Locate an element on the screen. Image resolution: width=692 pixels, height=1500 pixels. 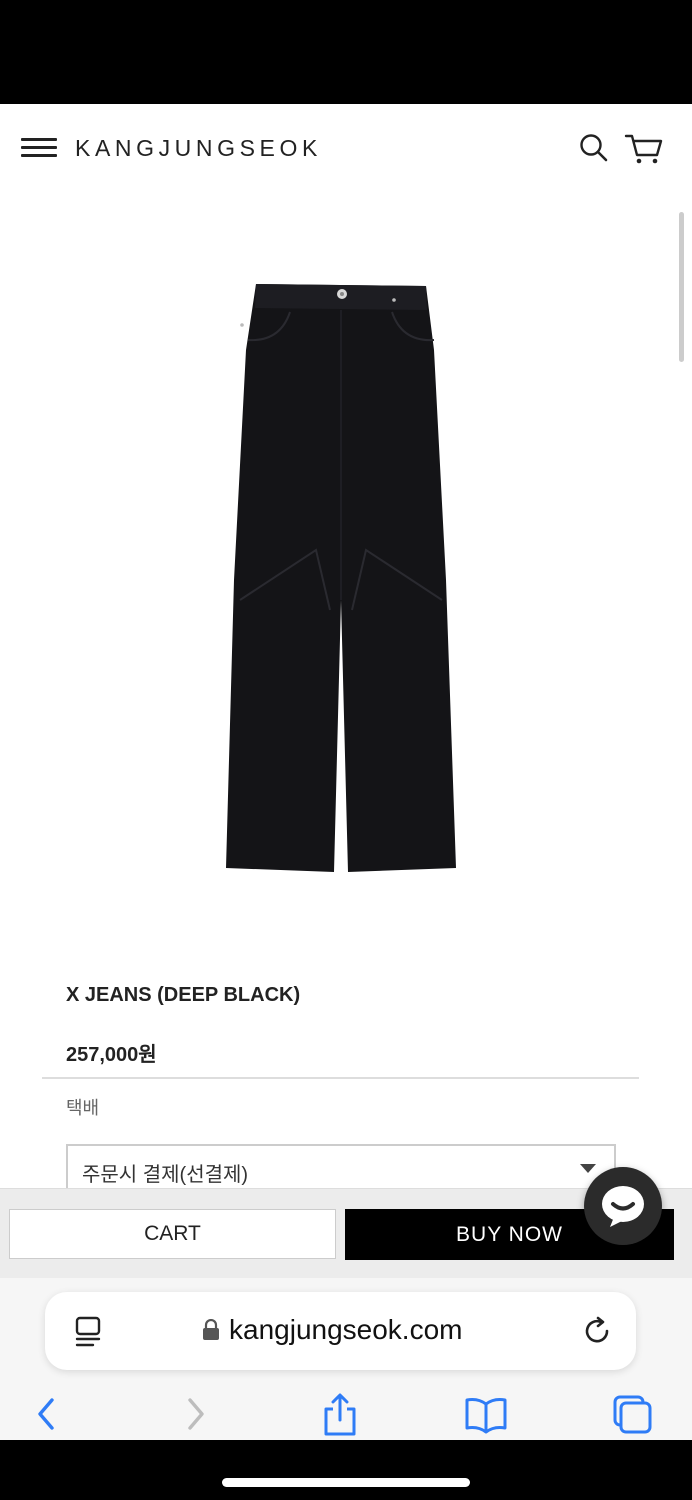
search-icon is located at coordinates (594, 148).